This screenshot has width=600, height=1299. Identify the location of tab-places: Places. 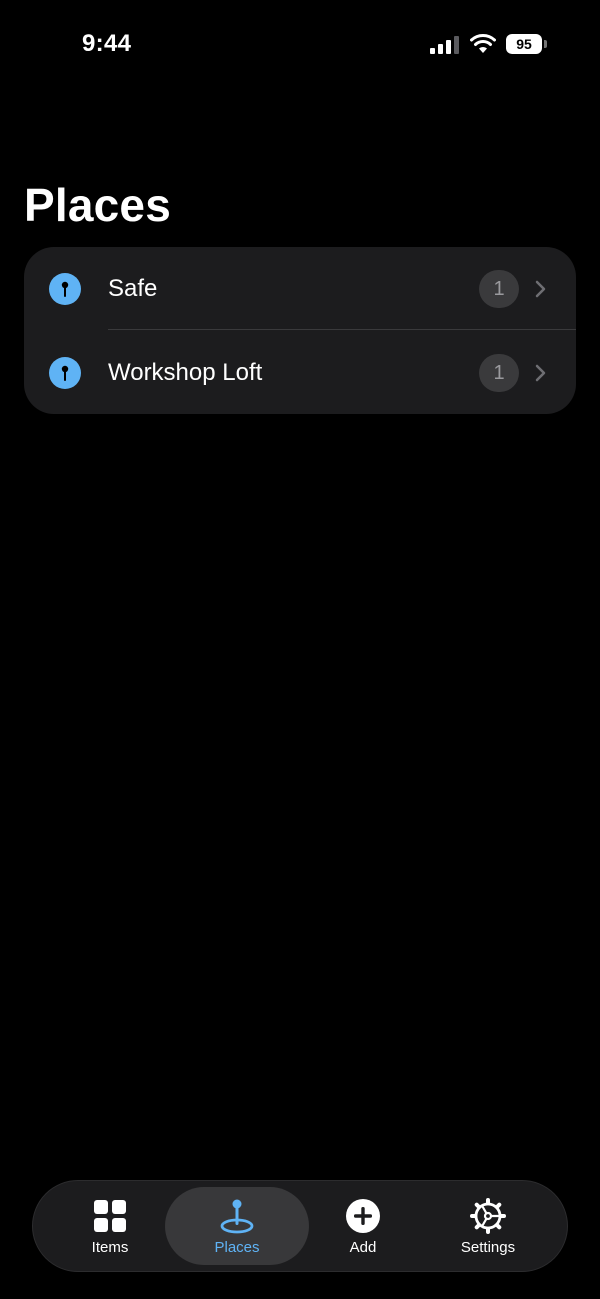
(237, 1227).